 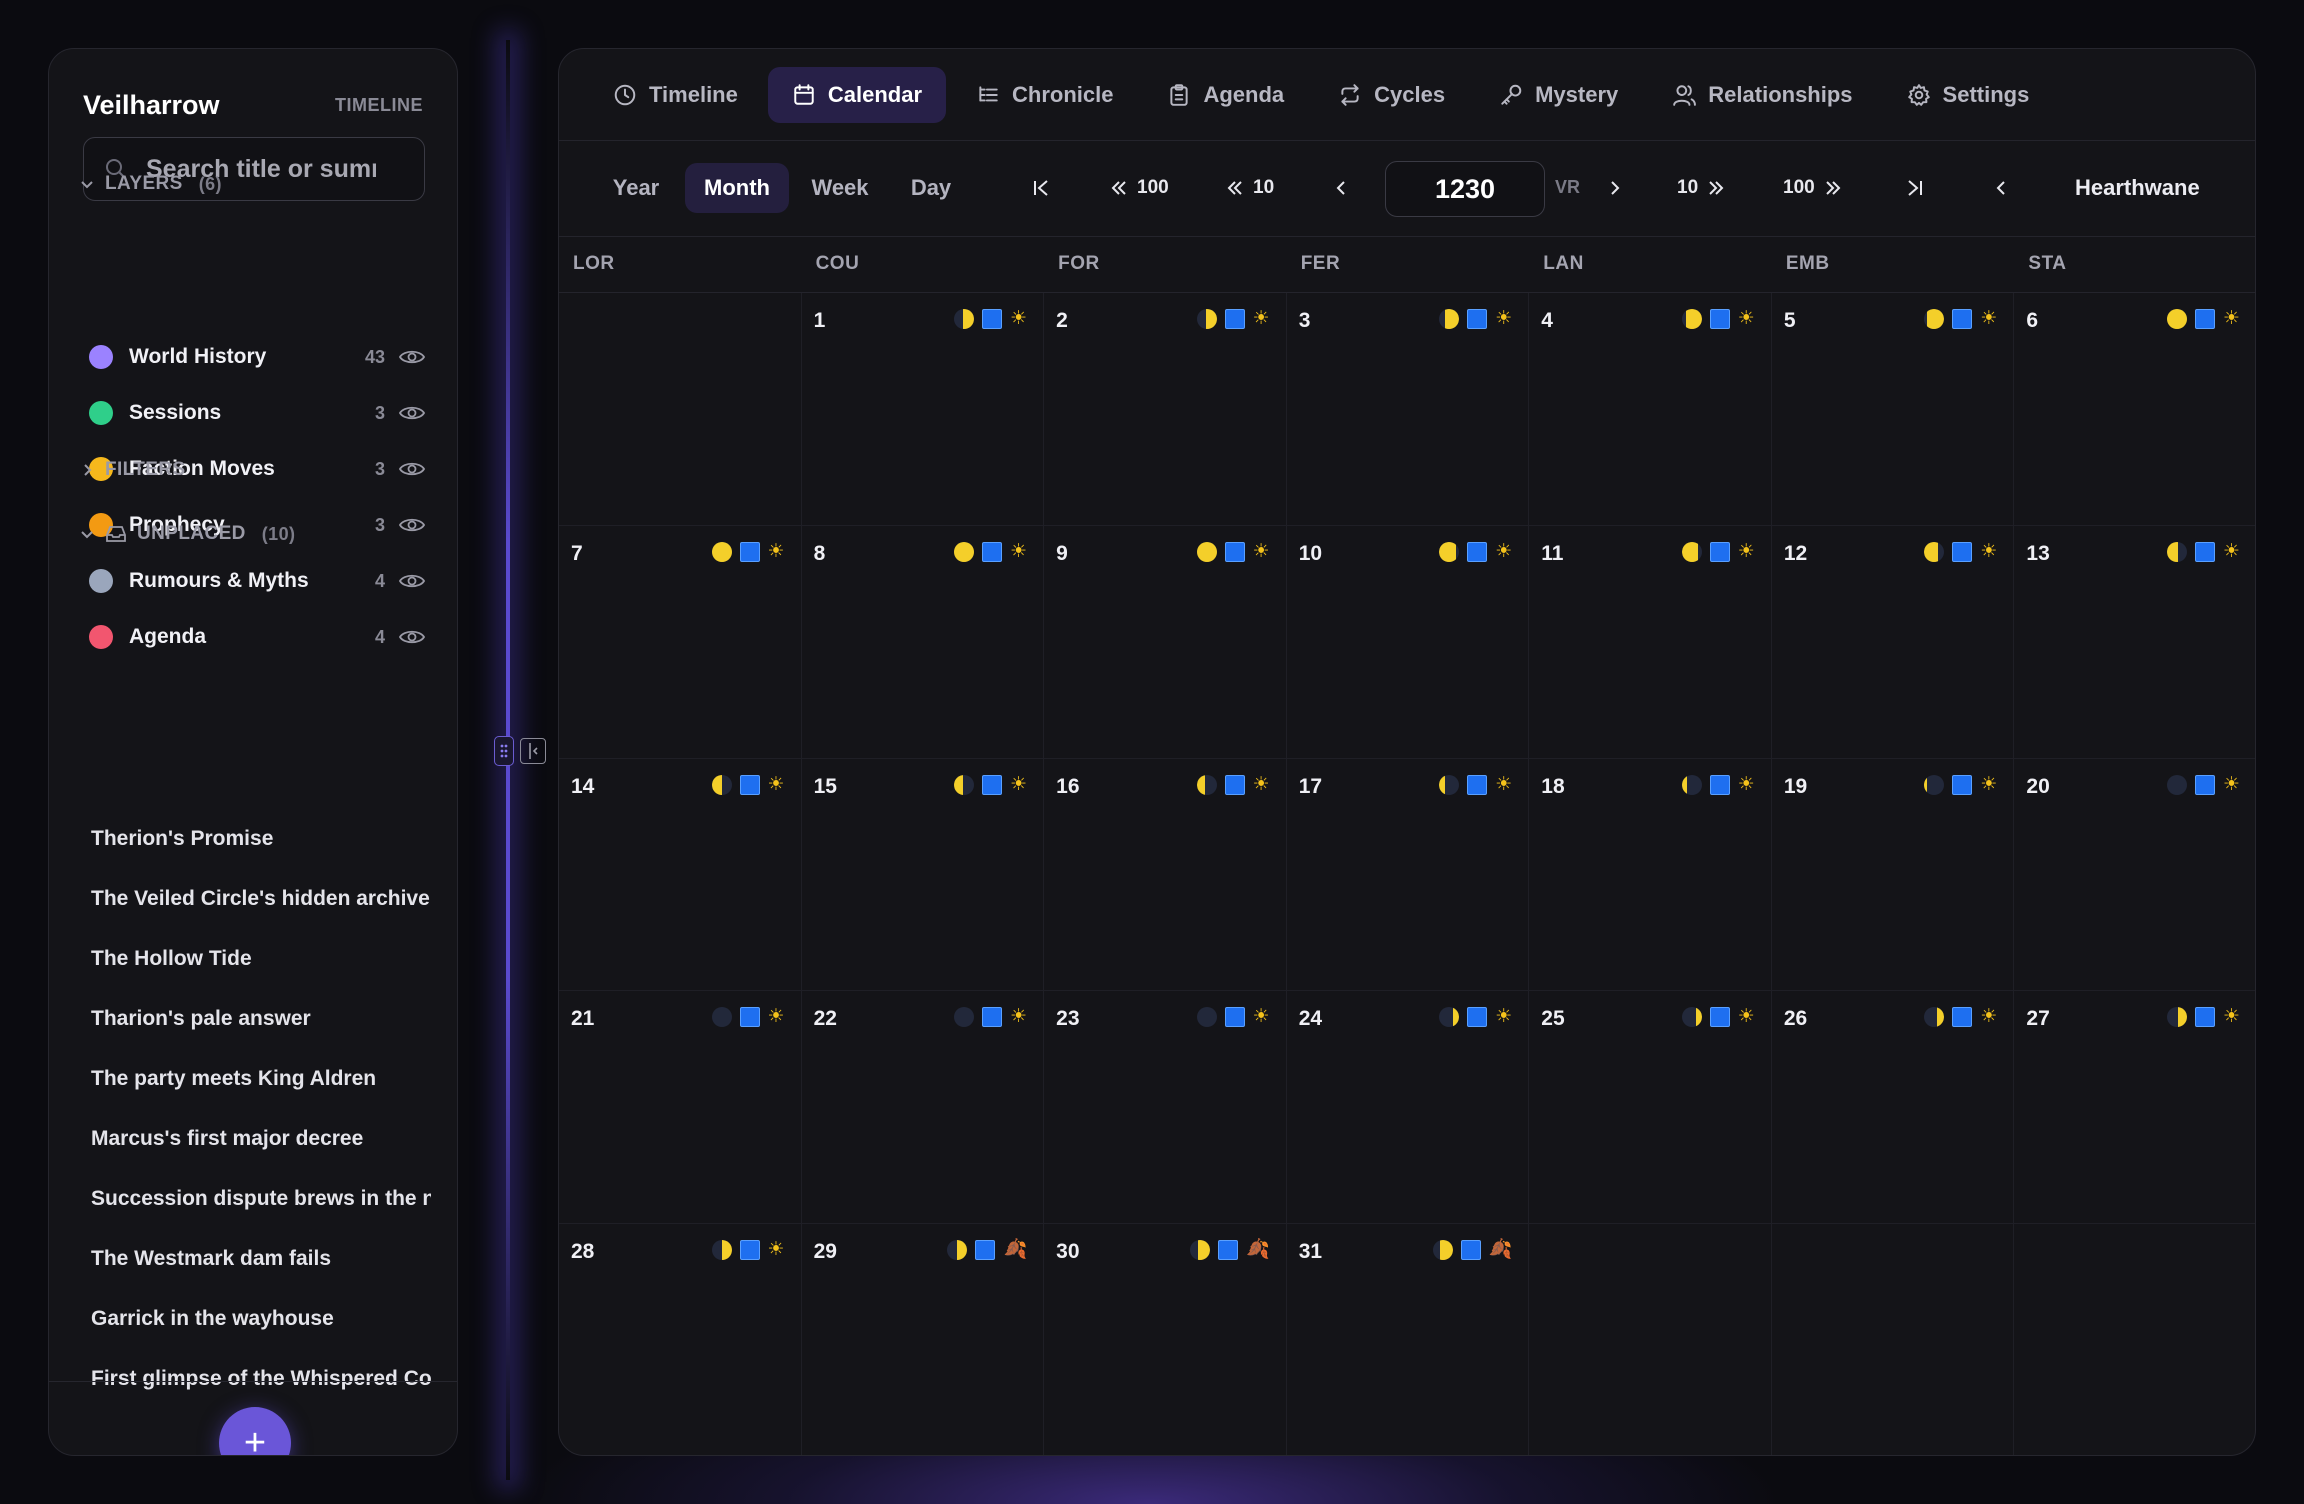 What do you see at coordinates (1408, 875) in the screenshot?
I see `calendar-day-cell: 17 ☀` at bounding box center [1408, 875].